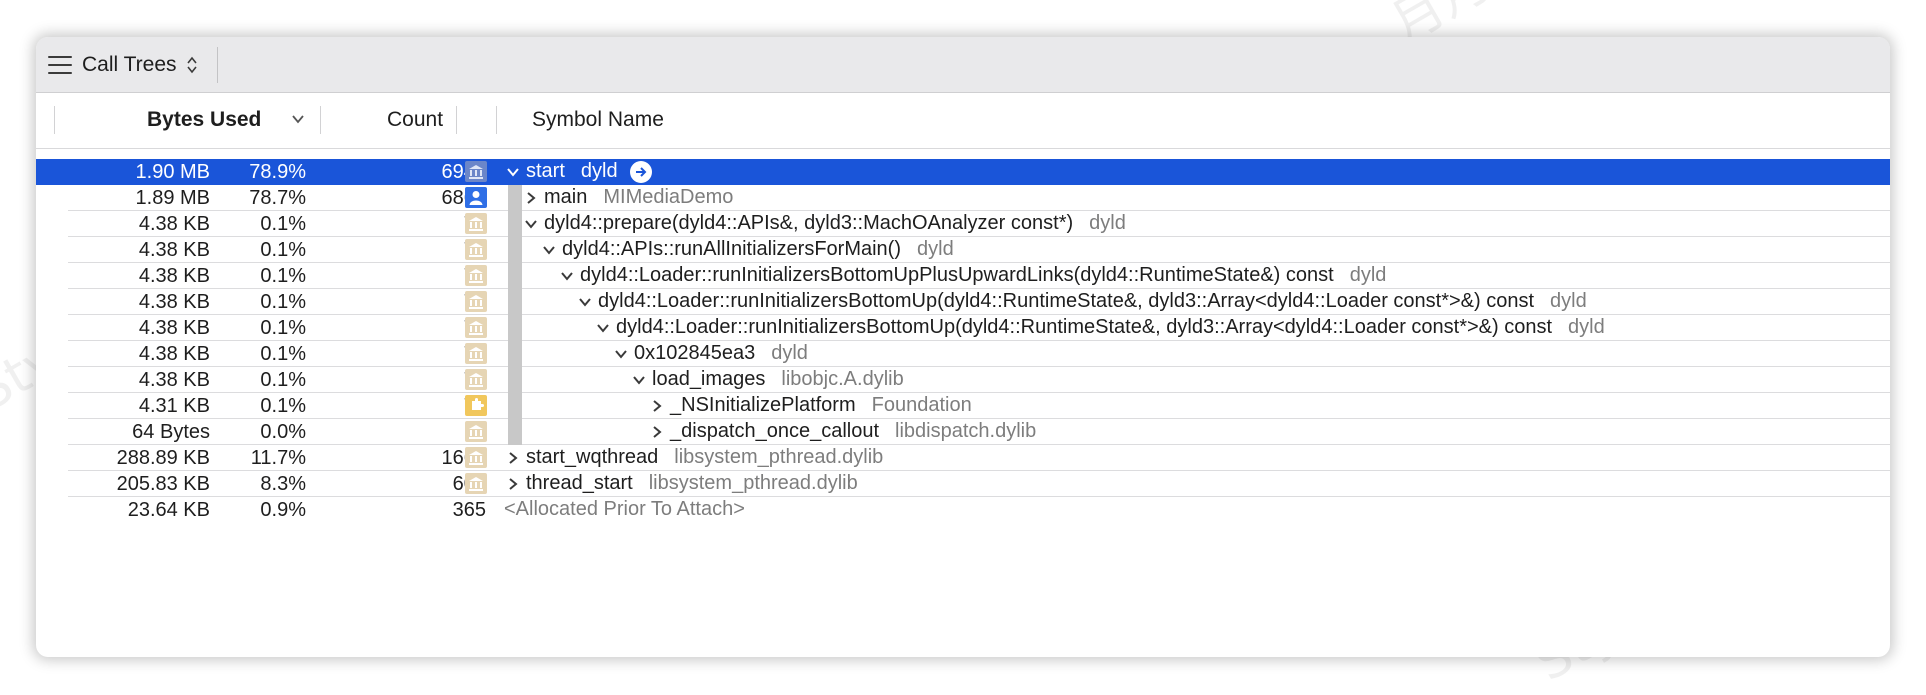  What do you see at coordinates (469, 510) in the screenshot?
I see `count-cell: 365` at bounding box center [469, 510].